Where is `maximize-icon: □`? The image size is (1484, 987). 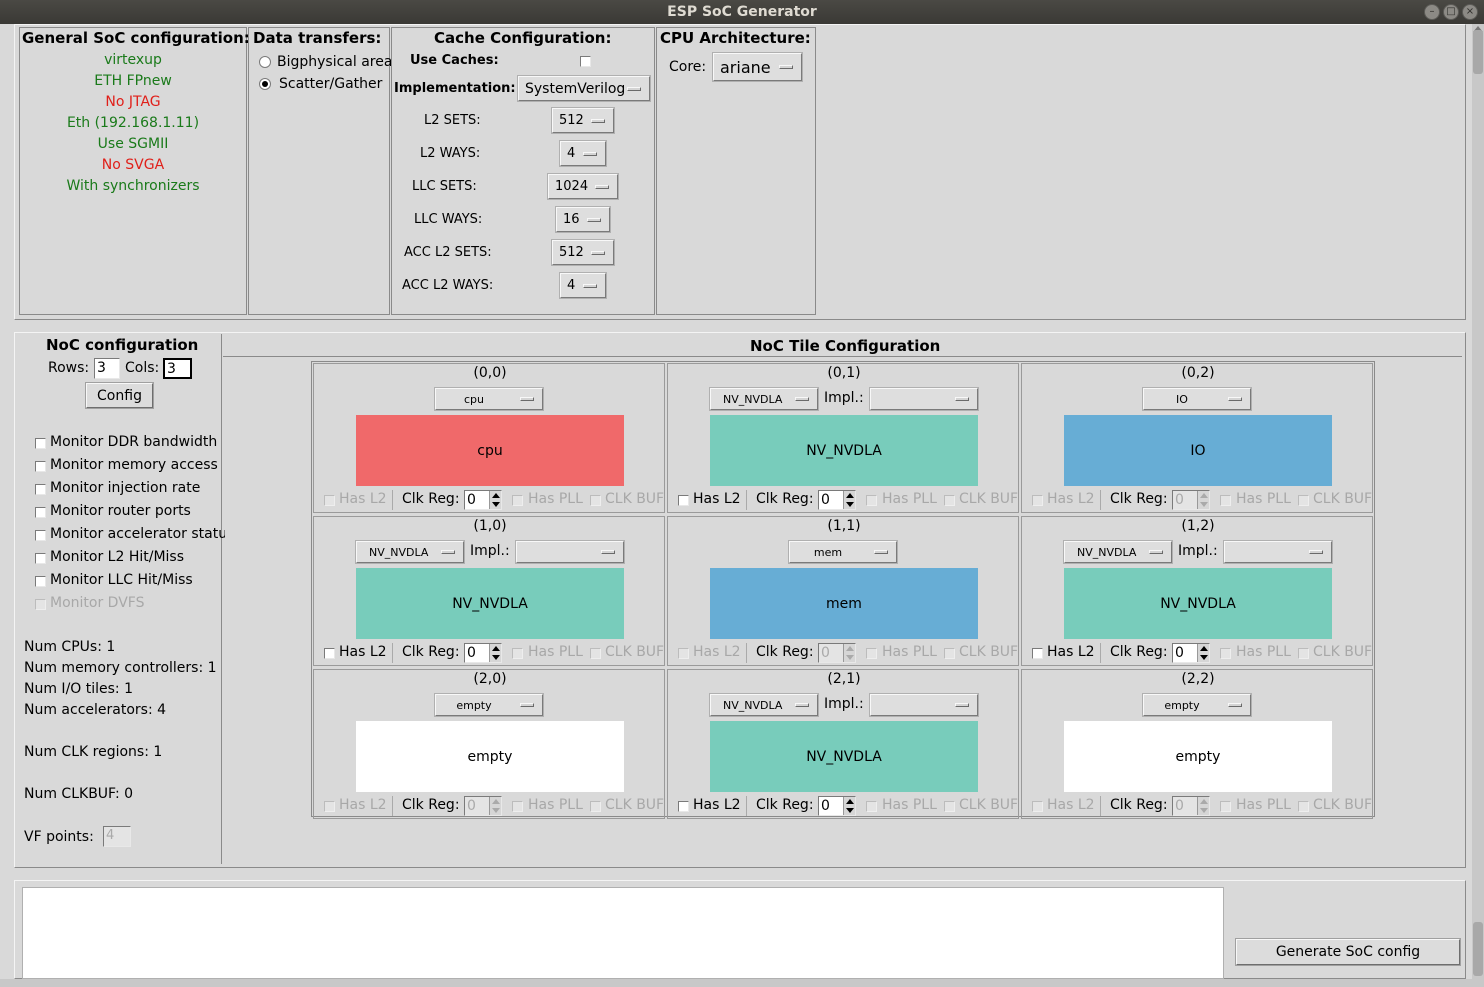
maximize-icon: □ is located at coordinates (1451, 12).